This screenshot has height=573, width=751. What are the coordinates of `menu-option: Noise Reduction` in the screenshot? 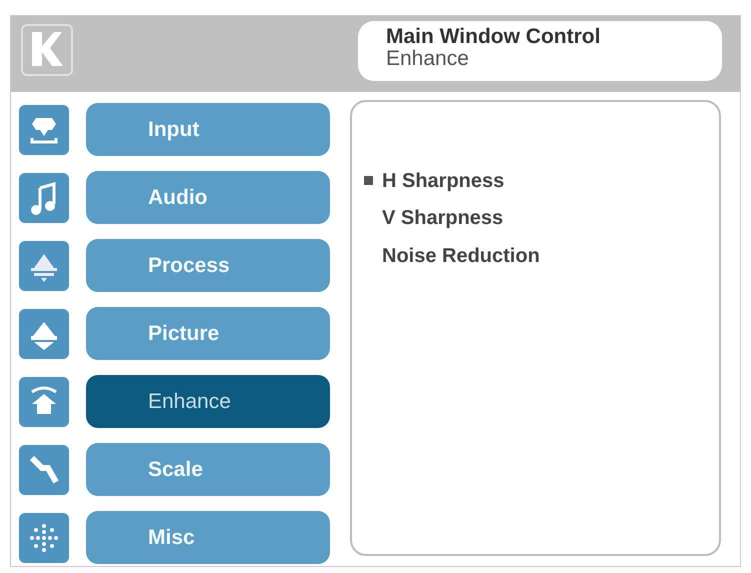 It's located at (461, 255).